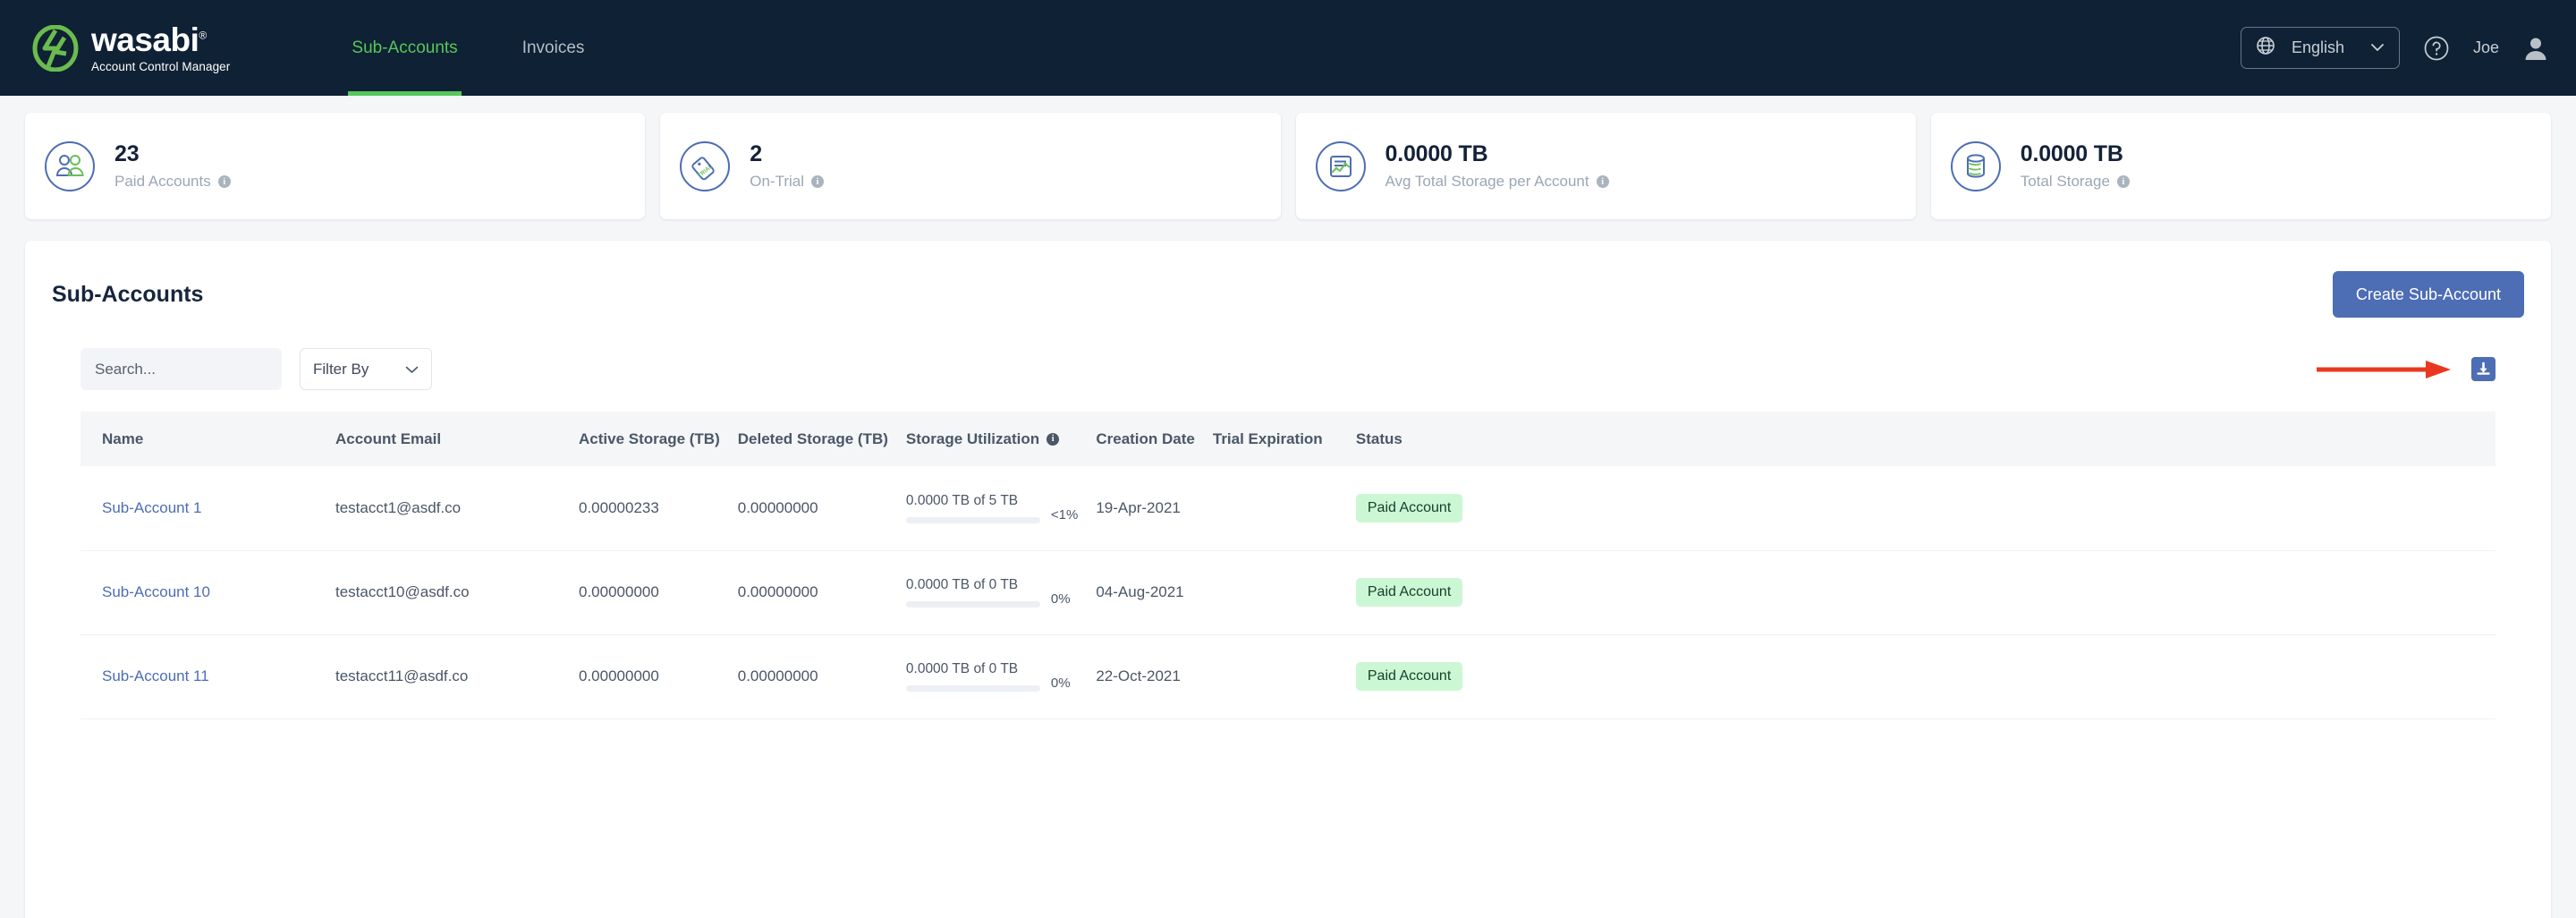 Image resolution: width=2576 pixels, height=918 pixels. What do you see at coordinates (1288, 279) in the screenshot?
I see `panel-header: Sub-Accounts Create Sub-Account` at bounding box center [1288, 279].